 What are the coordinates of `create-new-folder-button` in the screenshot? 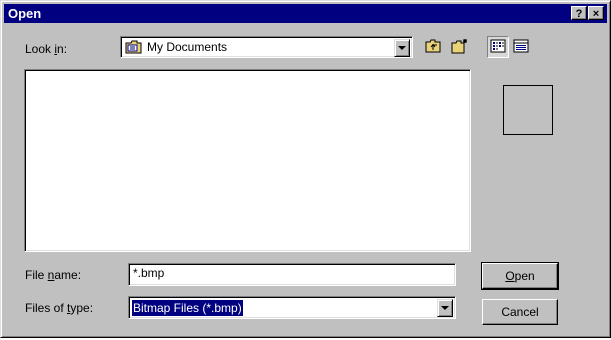 It's located at (460, 47).